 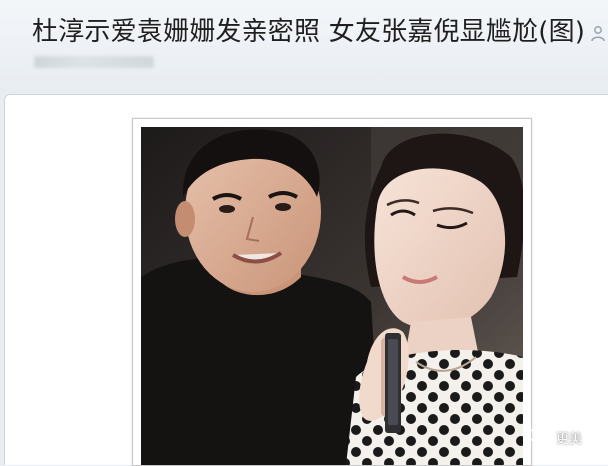 What do you see at coordinates (94, 62) in the screenshot?
I see `blurred-author-meta` at bounding box center [94, 62].